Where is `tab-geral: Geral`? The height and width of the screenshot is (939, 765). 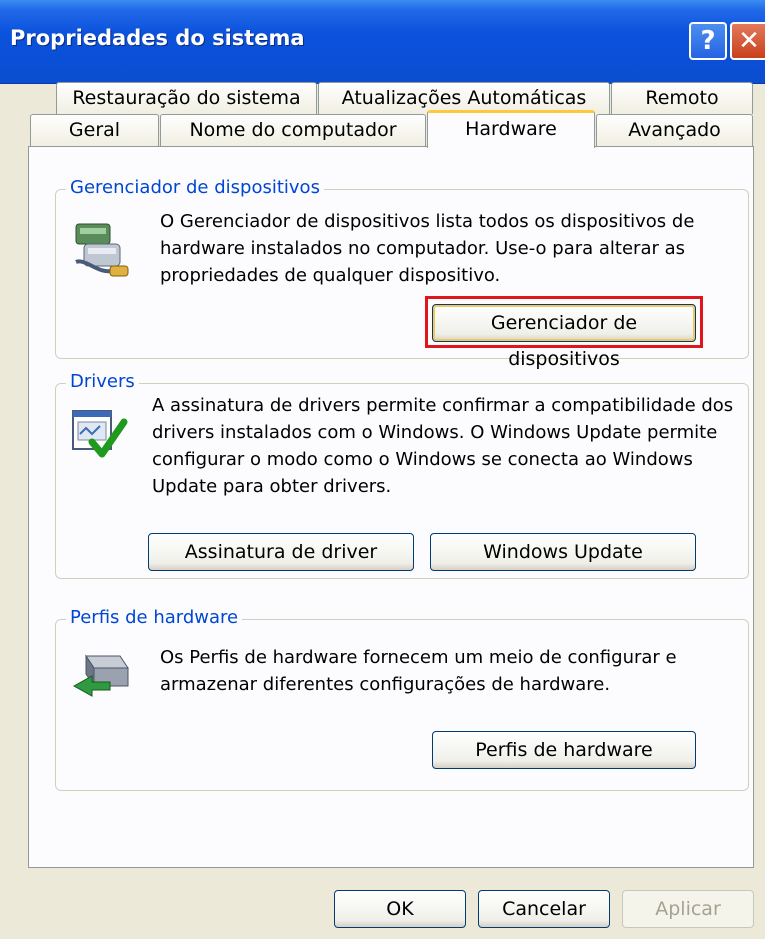
tab-geral: Geral is located at coordinates (94, 130).